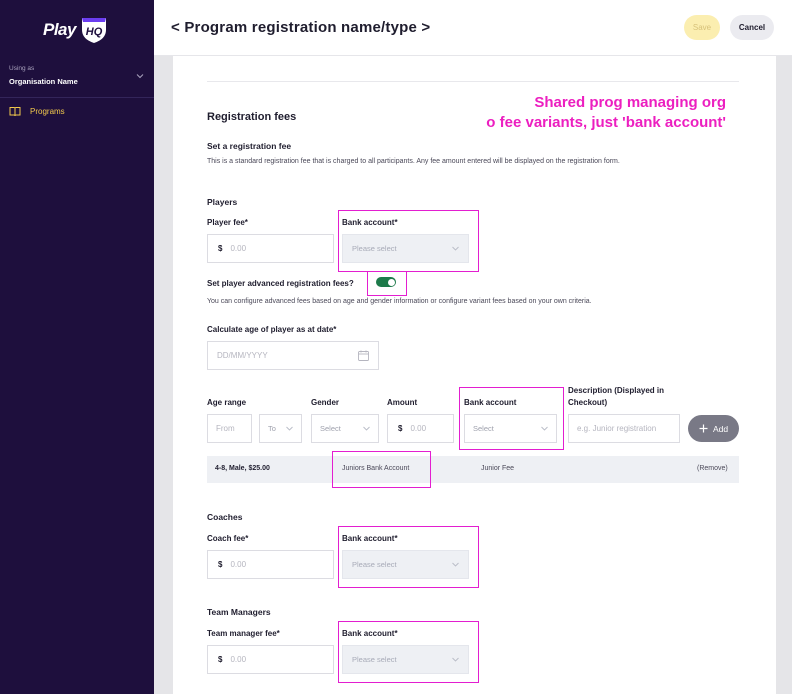 This screenshot has width=792, height=694. I want to click on divider, so click(473, 81).